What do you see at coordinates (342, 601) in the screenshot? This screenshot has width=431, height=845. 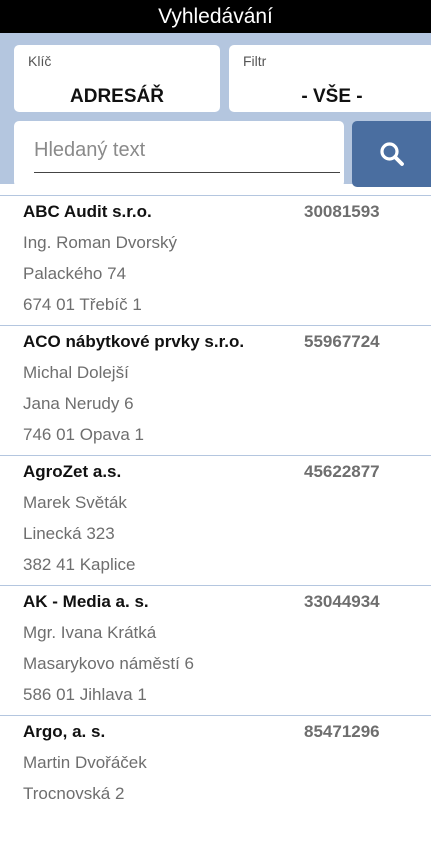 I see `record-id: 33044934` at bounding box center [342, 601].